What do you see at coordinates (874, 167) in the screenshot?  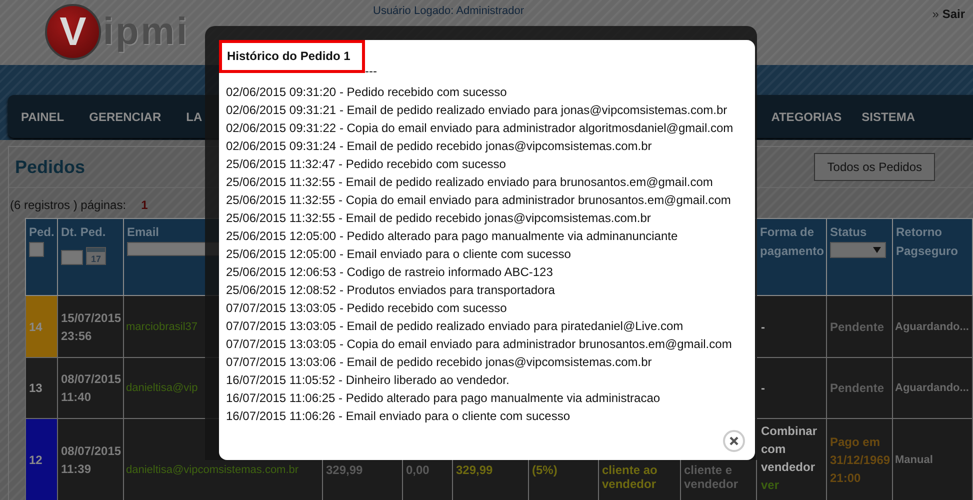 I see `all-orders-button: Todos os Pedidos` at bounding box center [874, 167].